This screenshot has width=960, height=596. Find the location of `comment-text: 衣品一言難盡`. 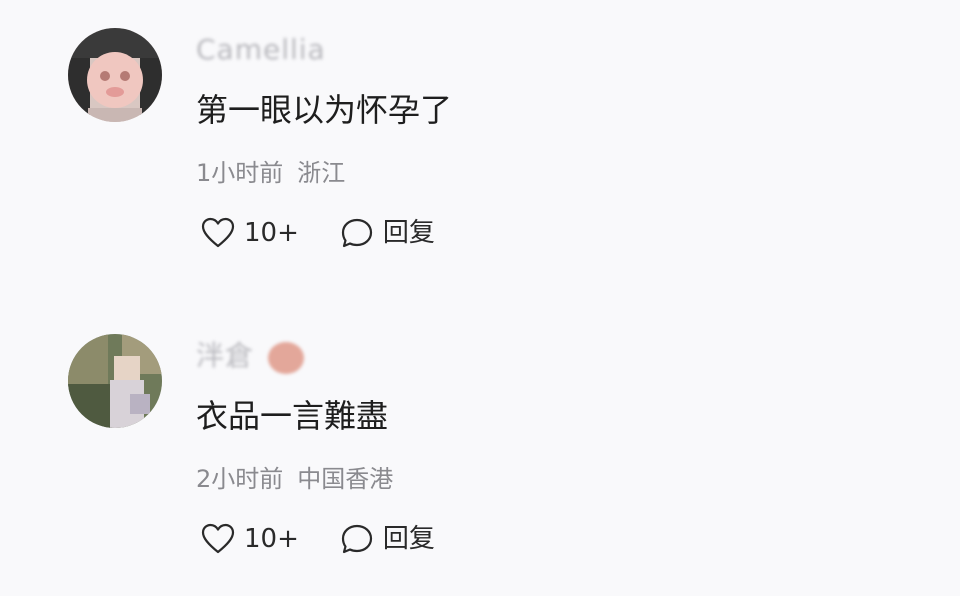

comment-text: 衣品一言難盡 is located at coordinates (292, 416).